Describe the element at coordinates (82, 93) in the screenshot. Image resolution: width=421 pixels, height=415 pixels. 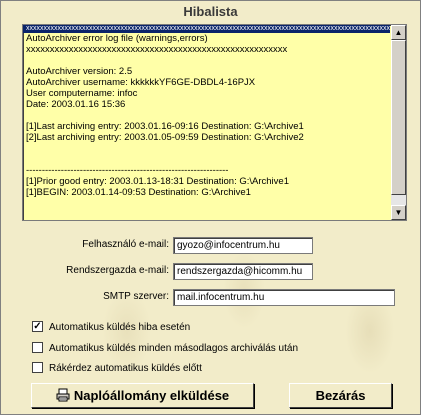
I see `log-line: User computername: infoc` at that location.